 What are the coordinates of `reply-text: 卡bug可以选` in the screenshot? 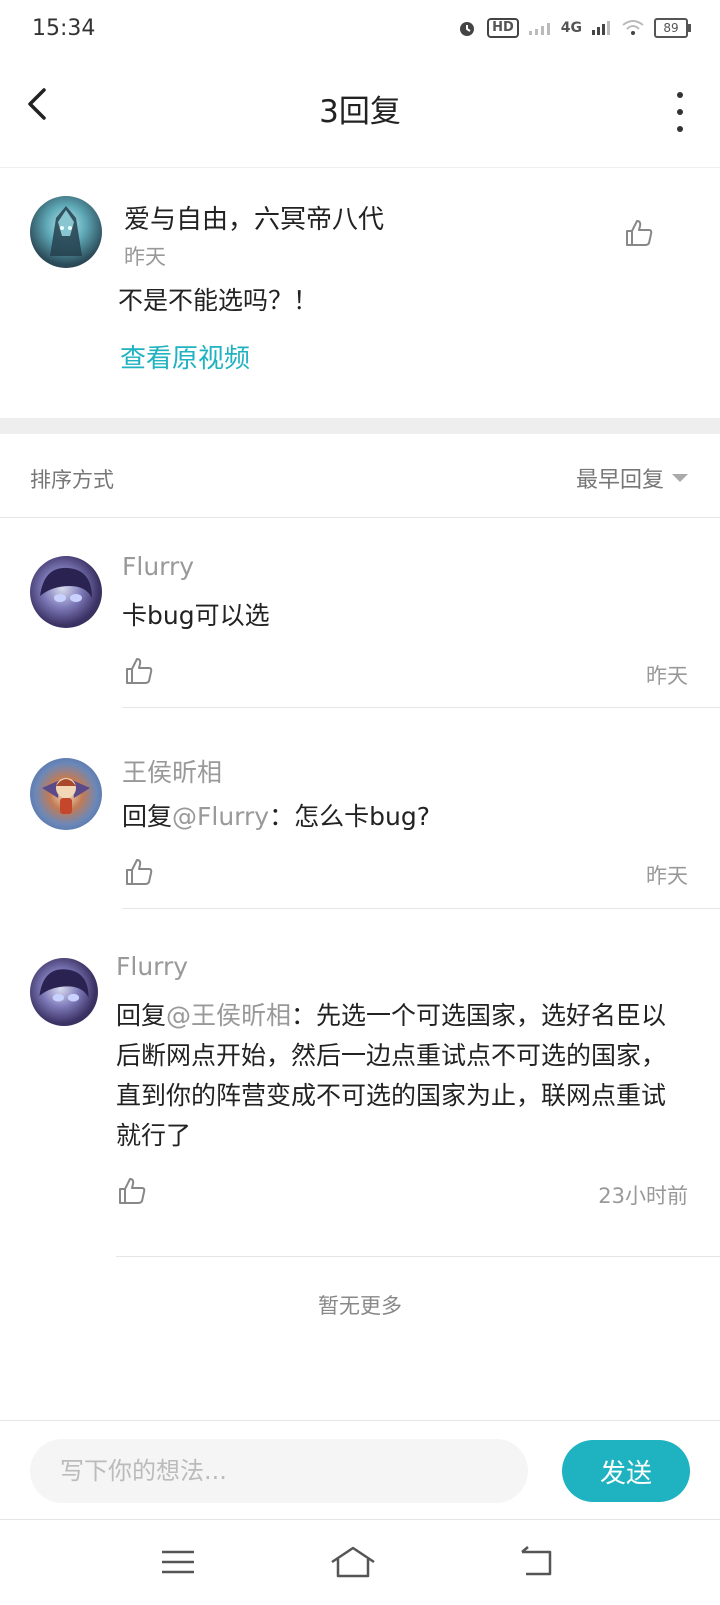 It's located at (196, 616).